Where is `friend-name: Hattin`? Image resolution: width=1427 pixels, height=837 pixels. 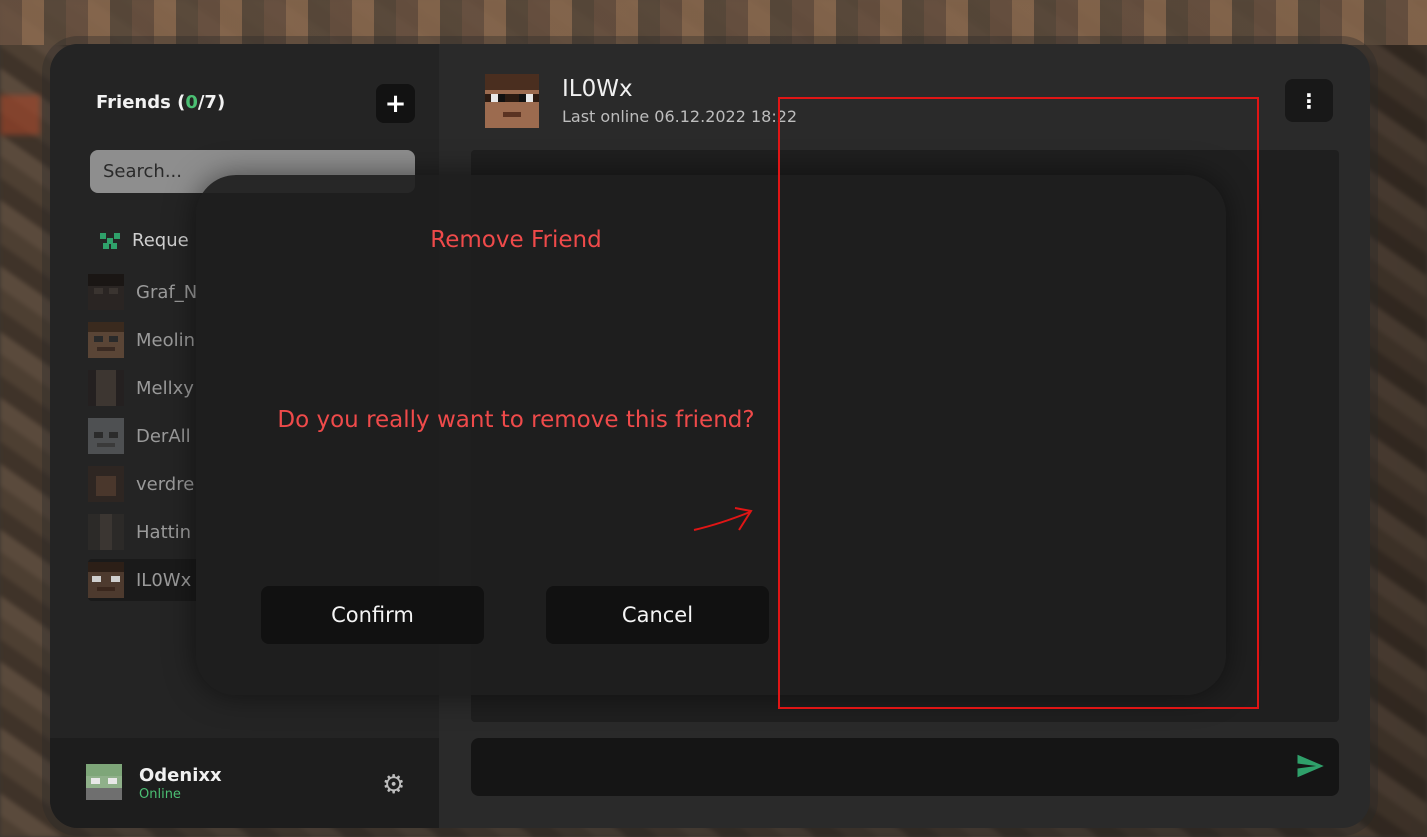
friend-name: Hattin is located at coordinates (164, 532).